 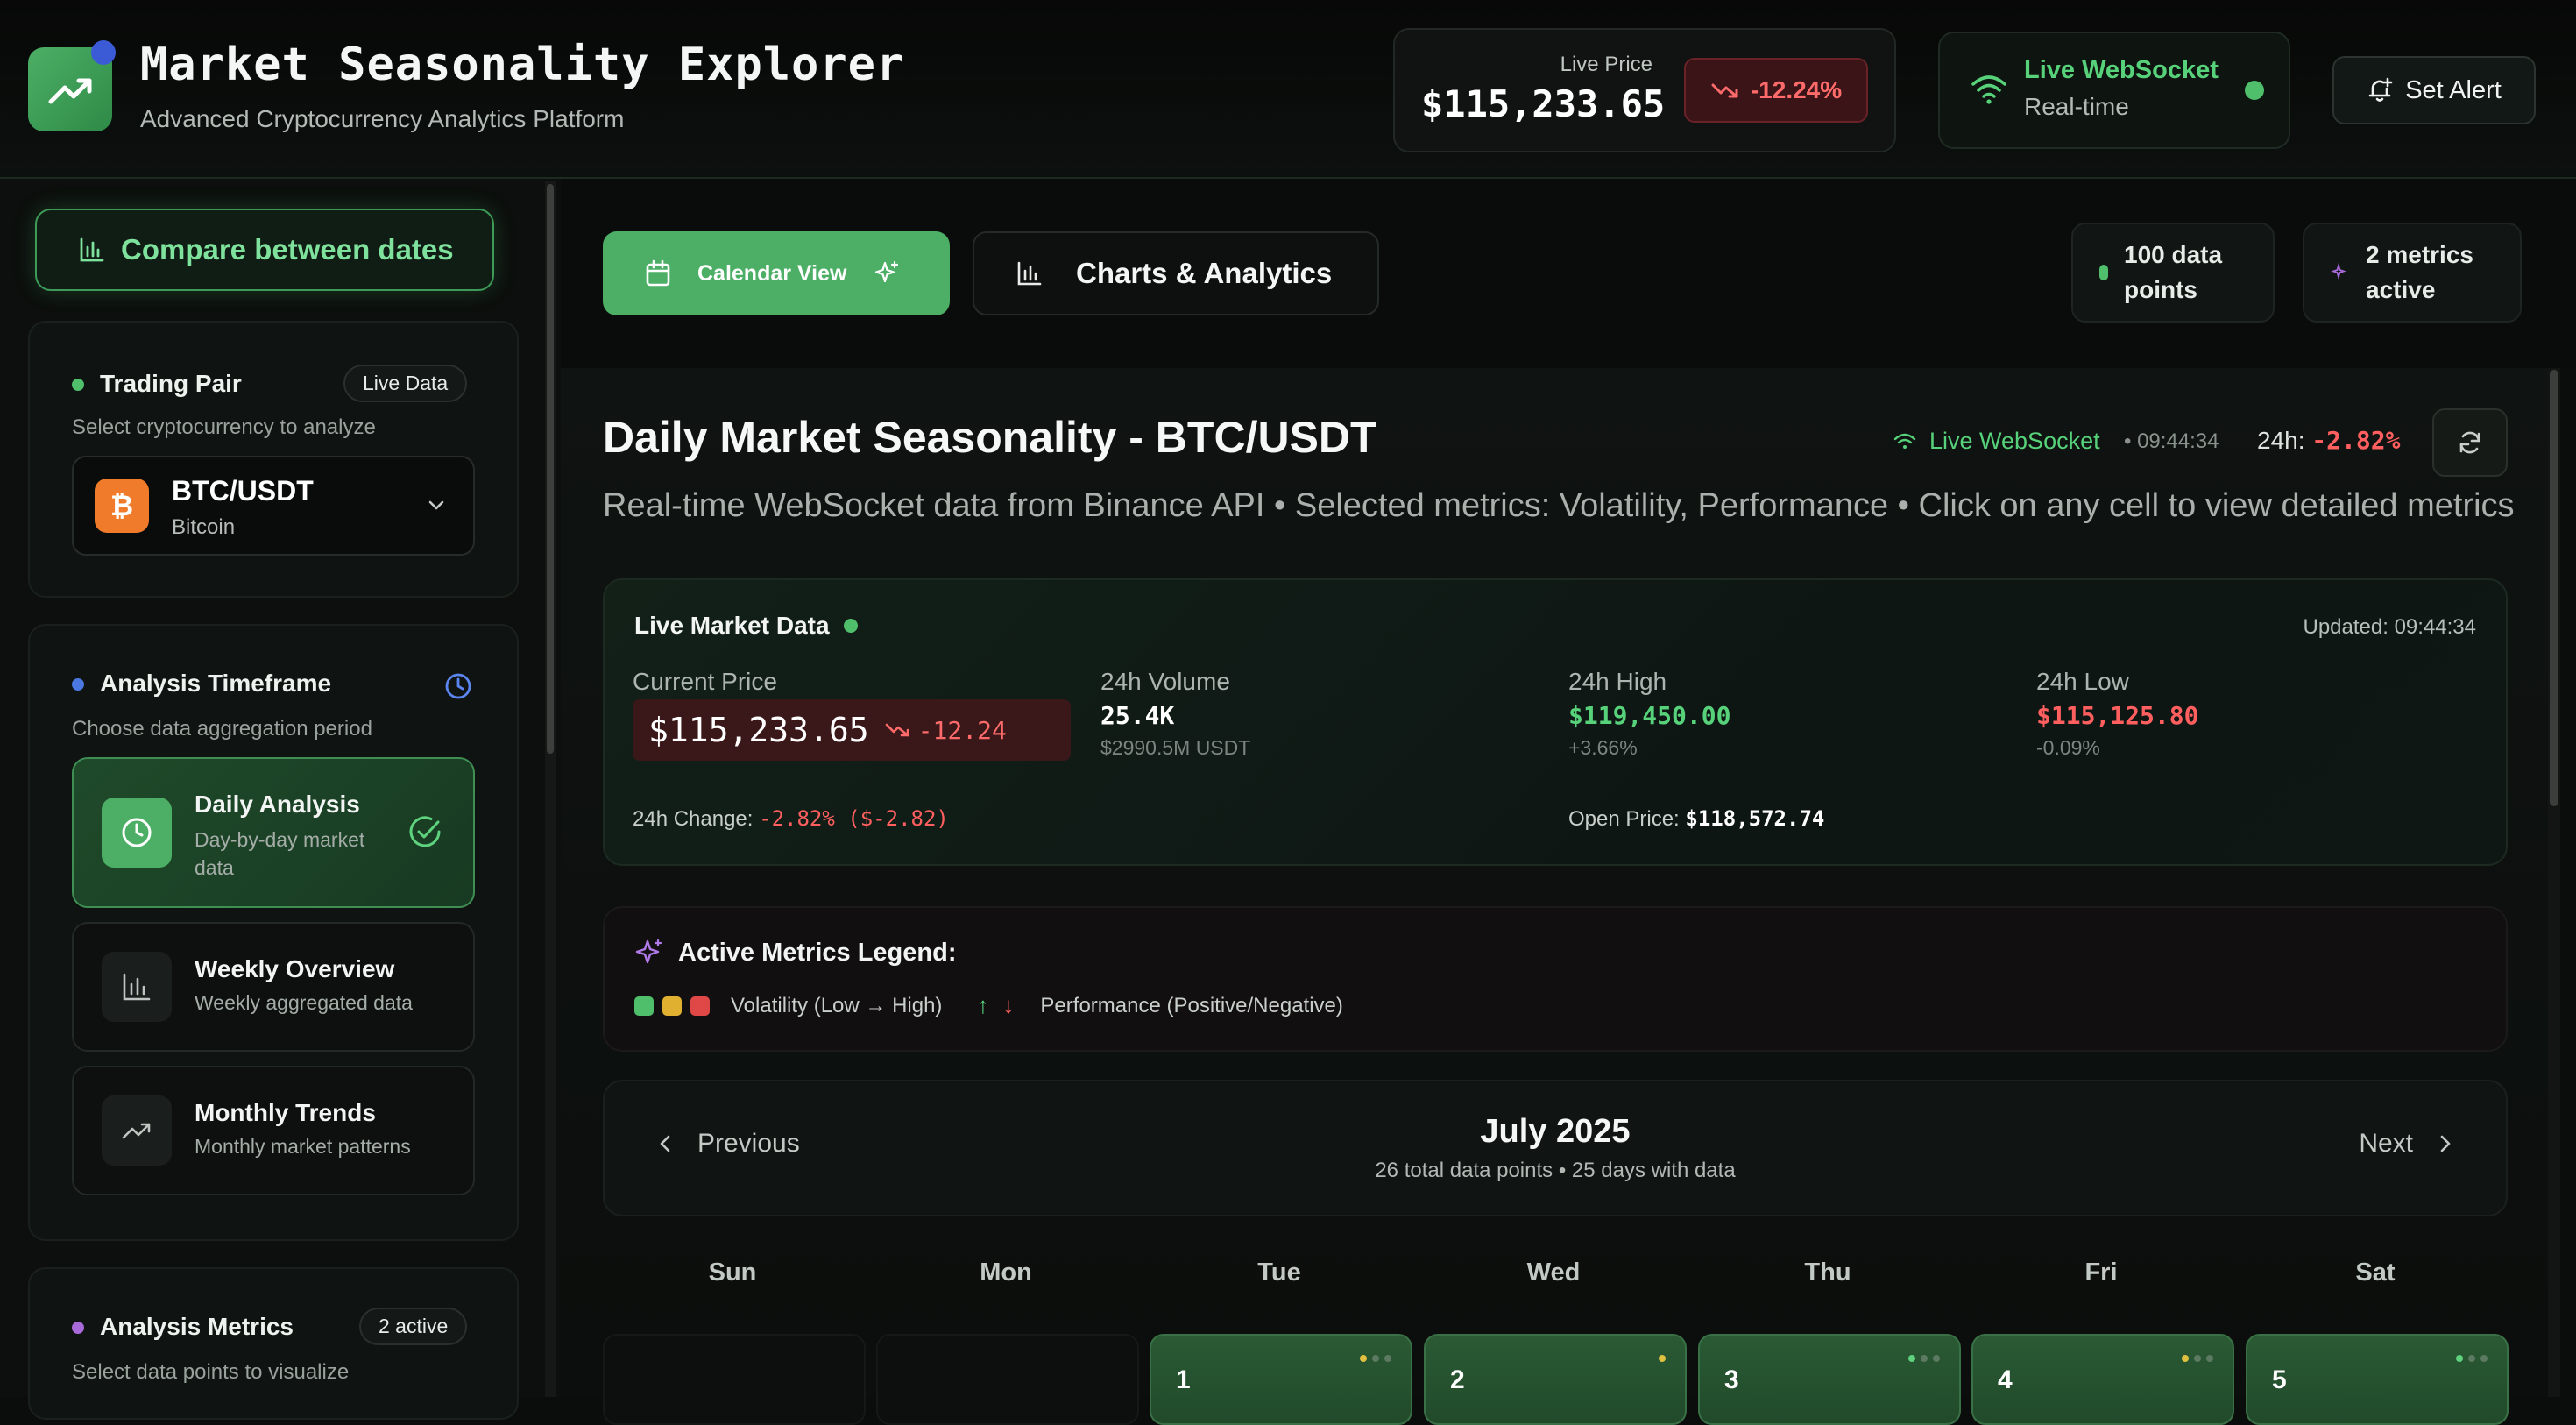 What do you see at coordinates (2102, 1379) in the screenshot?
I see `calendar-day-cell: 4` at bounding box center [2102, 1379].